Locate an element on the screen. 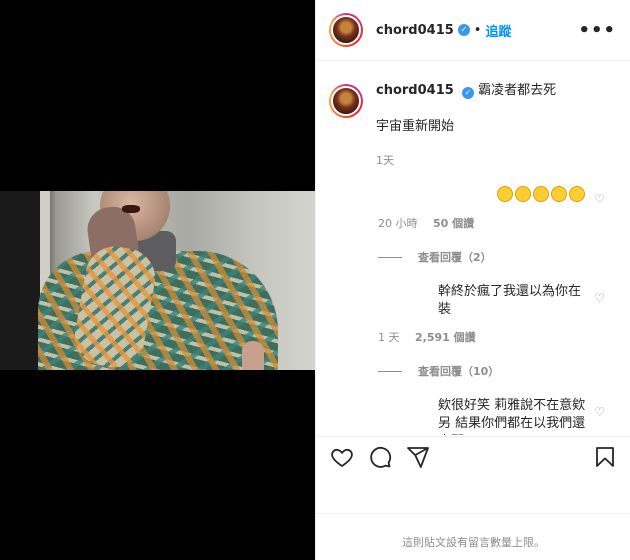  comment-time: 20 小時 is located at coordinates (398, 223).